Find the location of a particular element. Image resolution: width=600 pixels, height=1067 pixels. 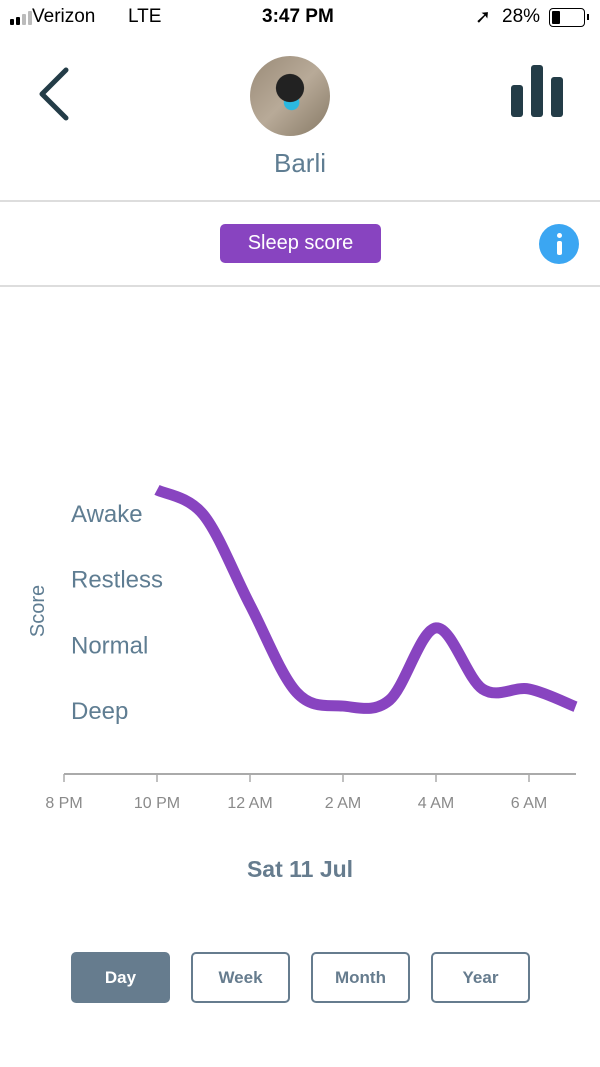

y-axis-label: Score is located at coordinates (38, 611).